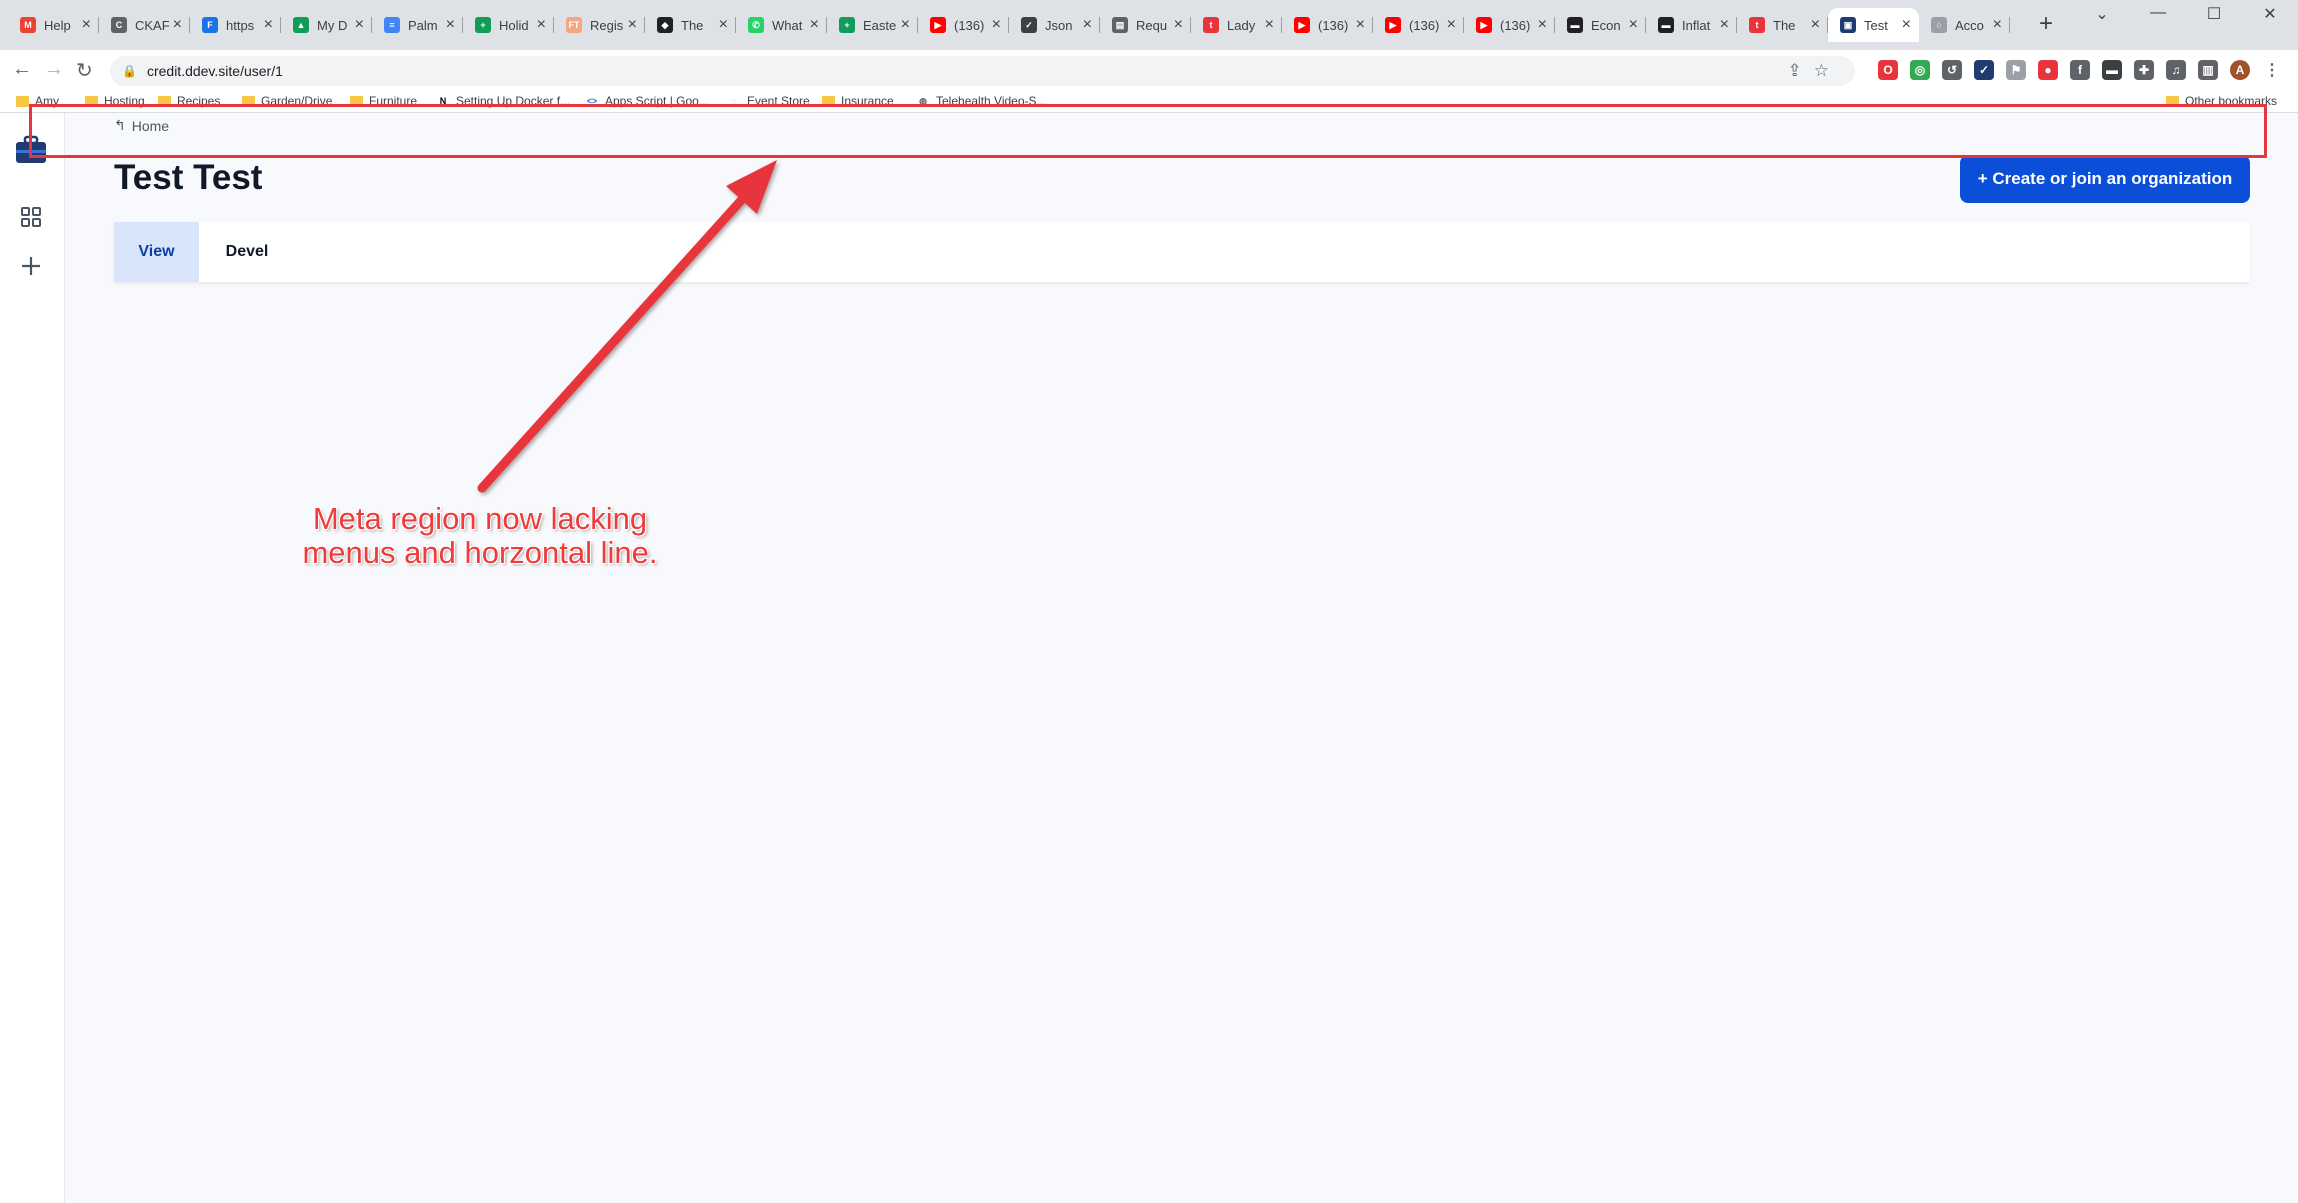 This screenshot has height=1203, width=2298. I want to click on browser-tab: ✆ What ×, so click(781, 25).